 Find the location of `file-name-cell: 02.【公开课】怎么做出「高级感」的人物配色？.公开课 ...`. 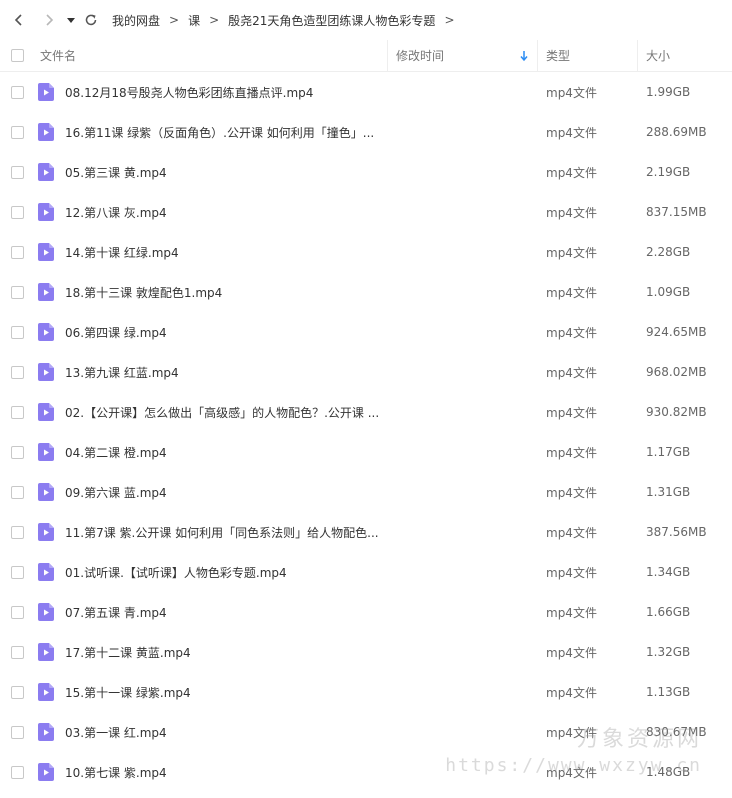

file-name-cell: 02.【公开课】怎么做出「高级感」的人物配色？.公开课 ... is located at coordinates (211, 412).